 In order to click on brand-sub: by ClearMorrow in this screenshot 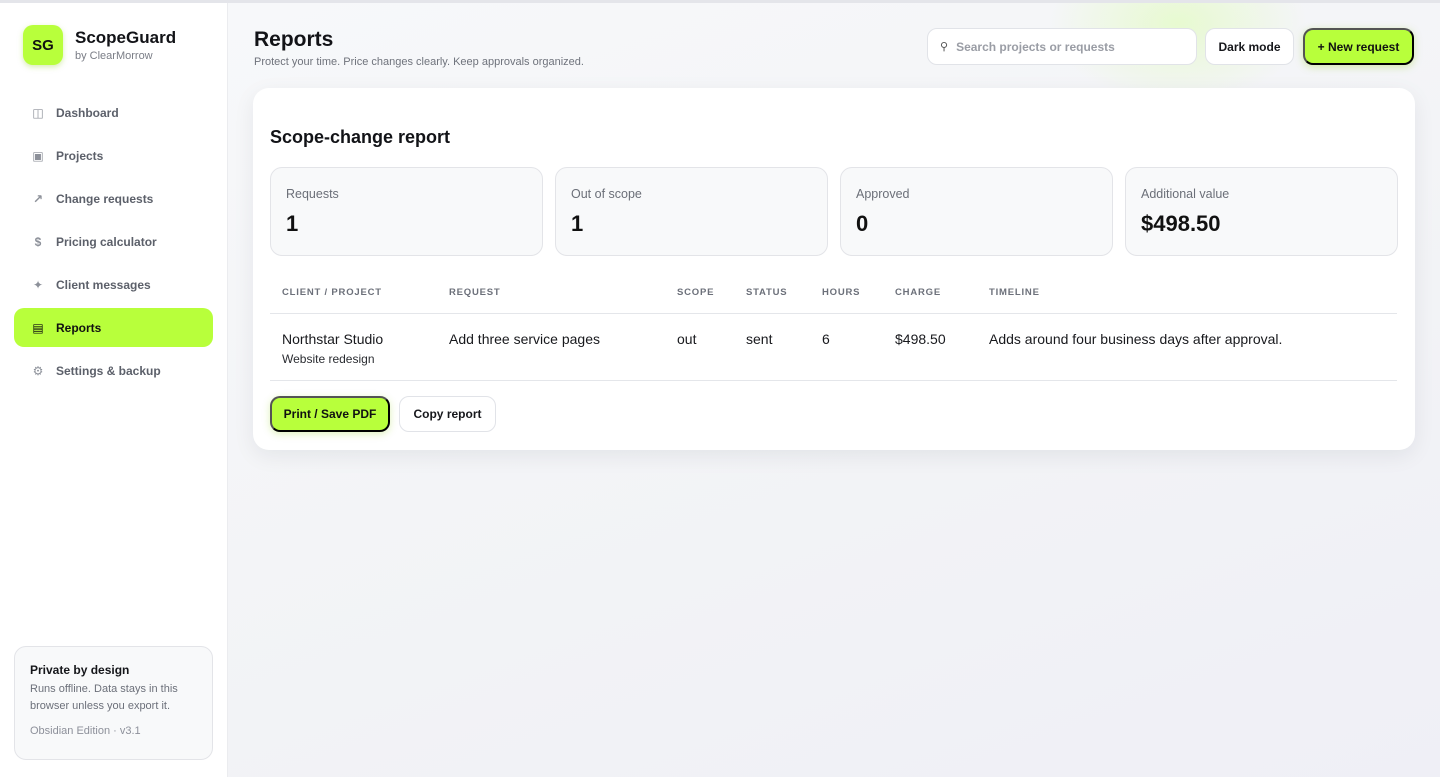, I will do `click(114, 55)`.